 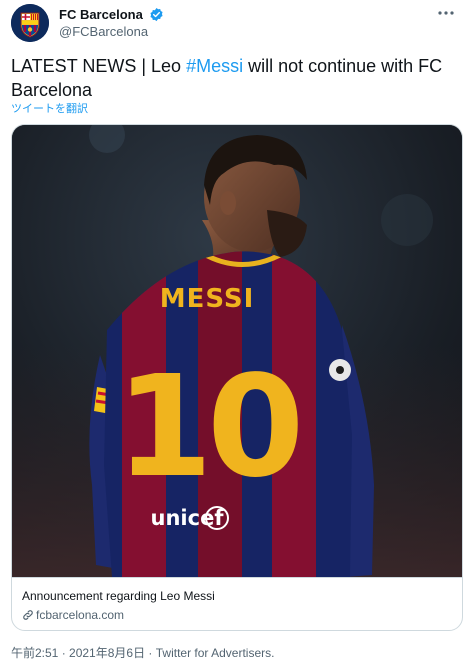 What do you see at coordinates (34, 653) in the screenshot?
I see `tweet-time: 午前2:51` at bounding box center [34, 653].